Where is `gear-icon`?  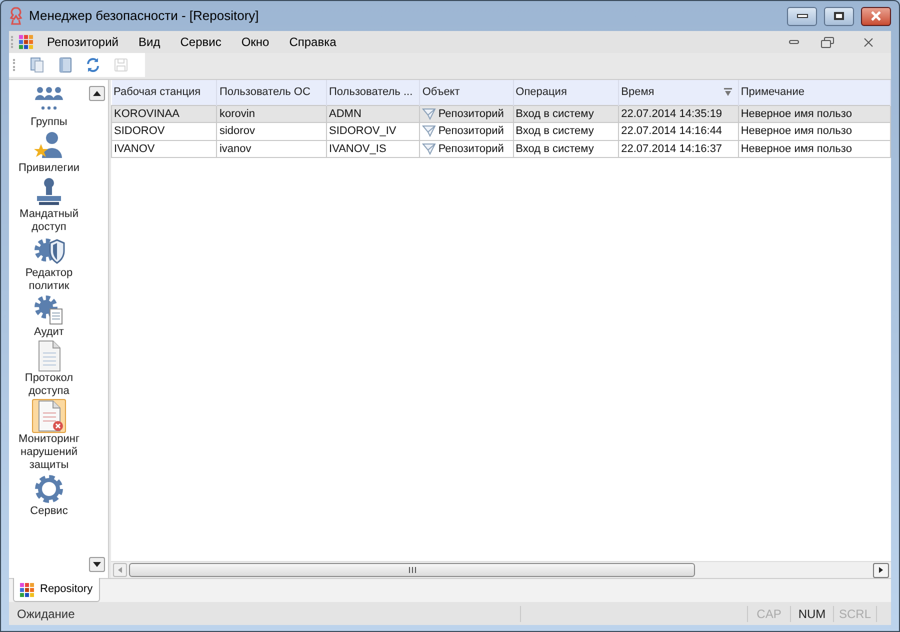
gear-icon is located at coordinates (49, 489).